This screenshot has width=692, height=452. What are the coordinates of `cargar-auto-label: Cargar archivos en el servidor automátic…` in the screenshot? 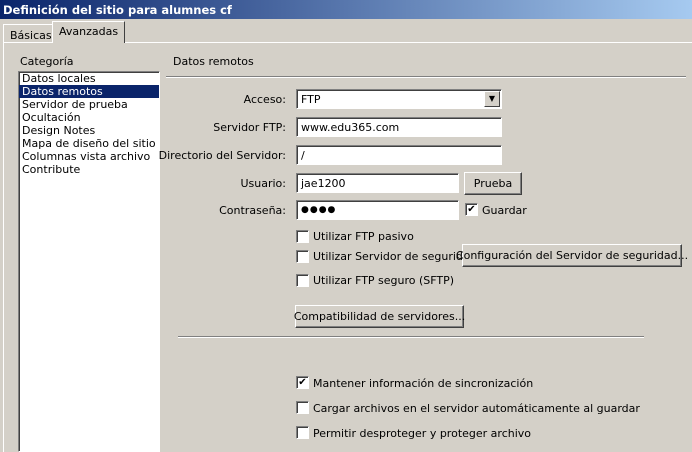 It's located at (476, 408).